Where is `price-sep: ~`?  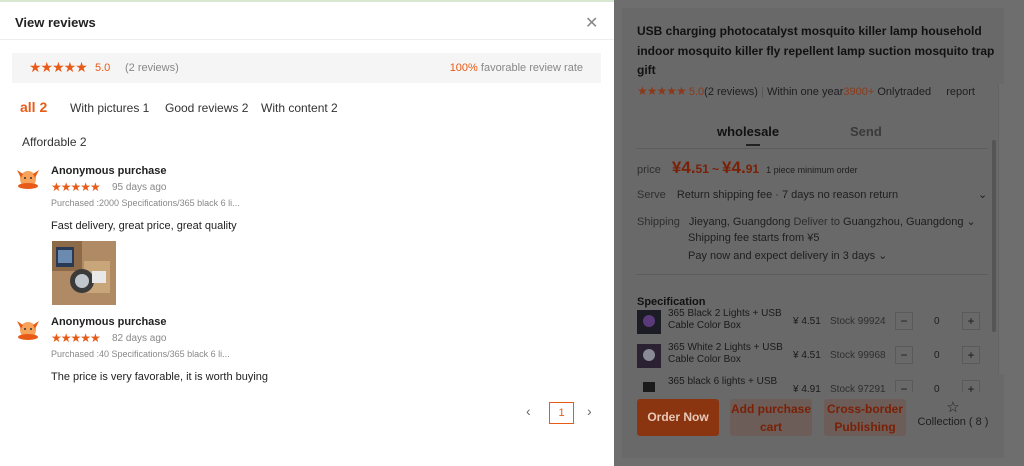 price-sep: ~ is located at coordinates (715, 169).